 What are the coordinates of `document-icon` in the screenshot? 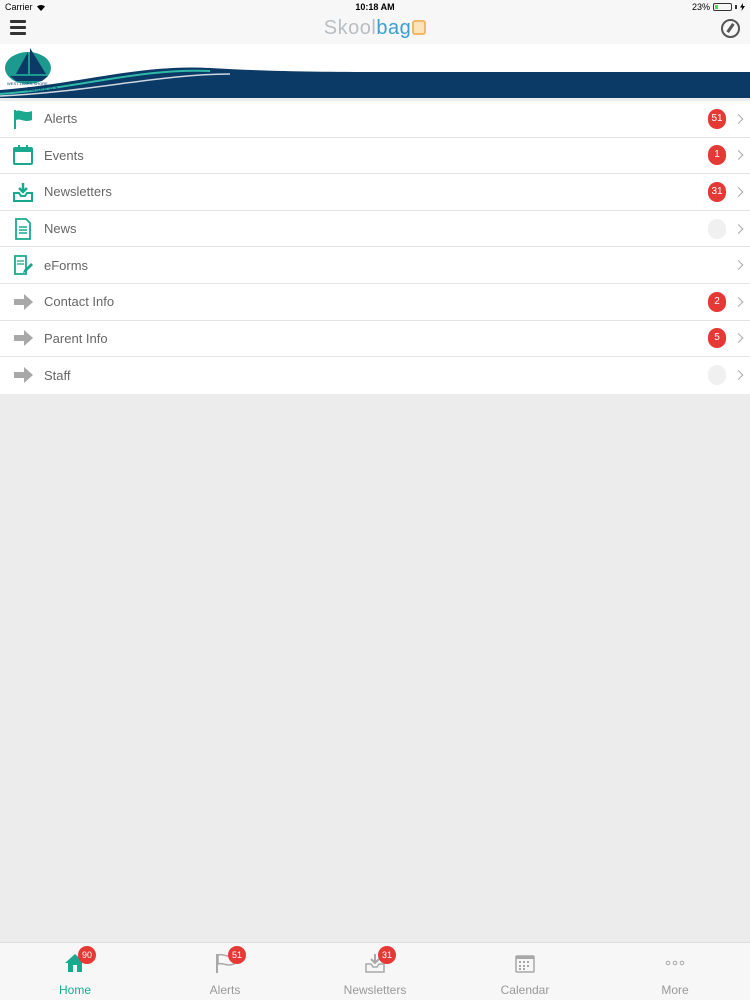 It's located at (23, 228).